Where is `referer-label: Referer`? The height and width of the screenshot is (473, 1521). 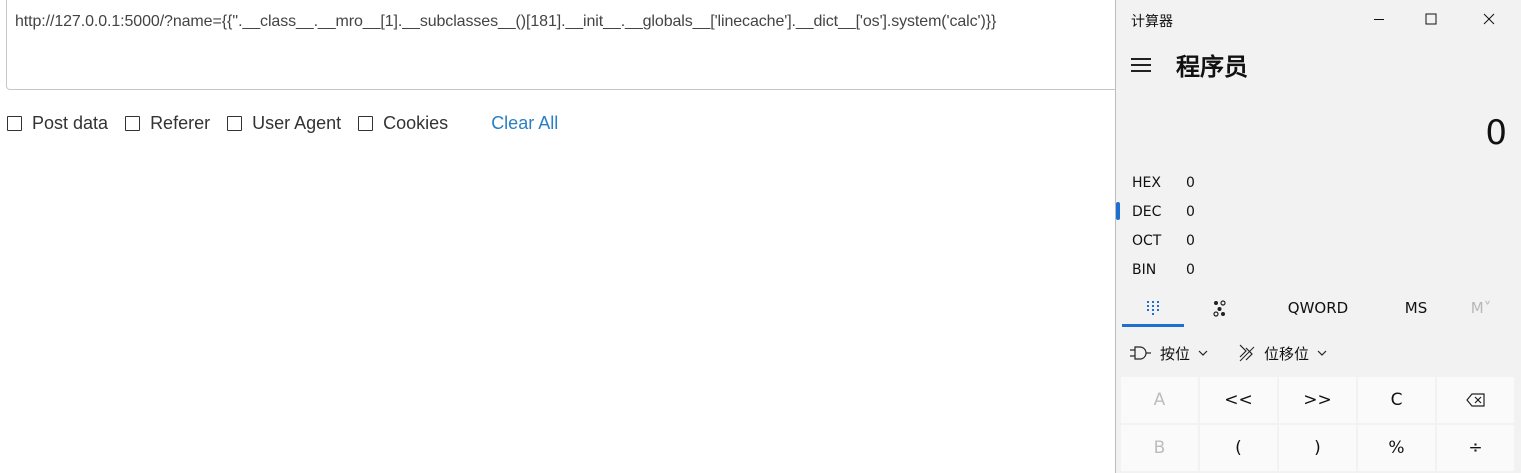 referer-label: Referer is located at coordinates (180, 122).